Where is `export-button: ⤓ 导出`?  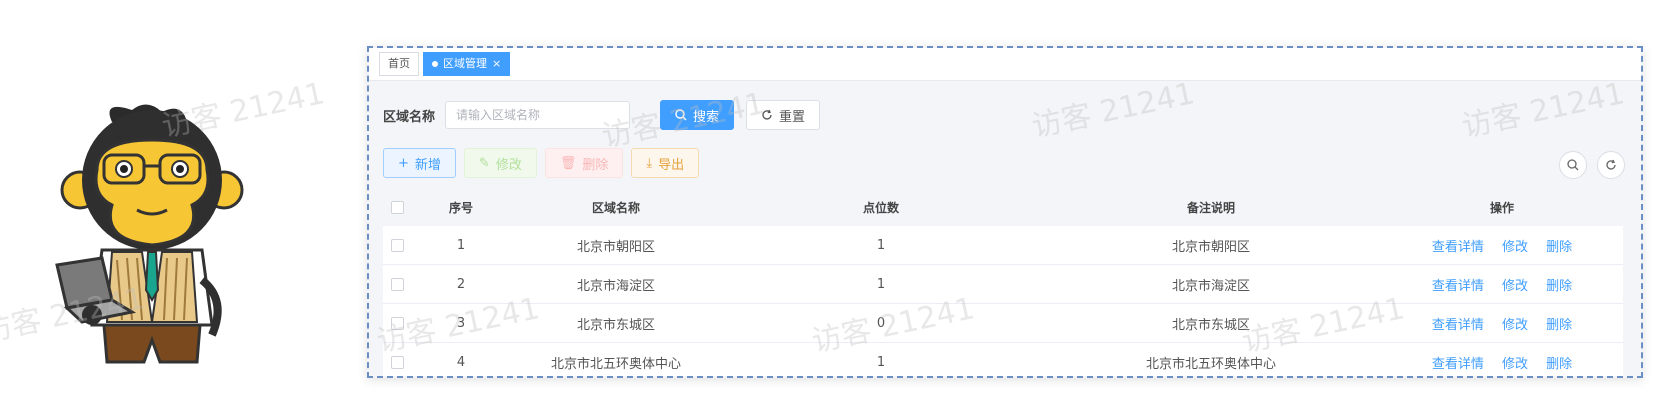 export-button: ⤓ 导出 is located at coordinates (665, 163).